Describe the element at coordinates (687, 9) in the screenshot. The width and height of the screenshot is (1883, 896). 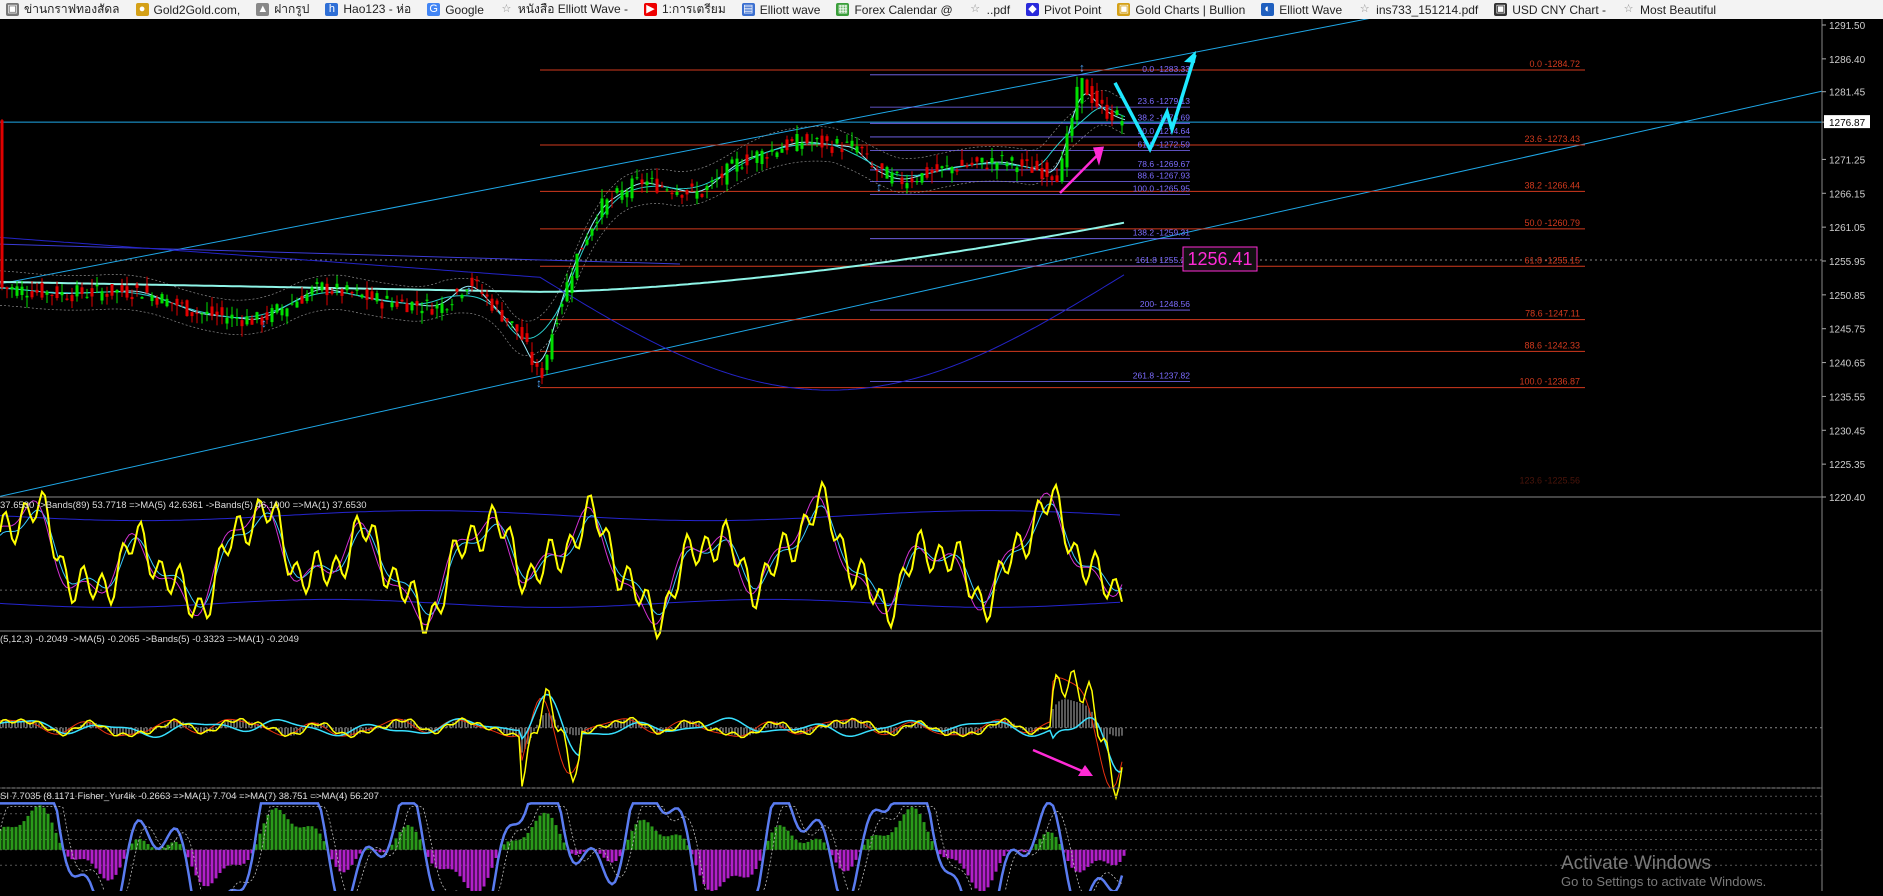
I see `bookmark-item: ▶ 1:การเตรียม` at that location.